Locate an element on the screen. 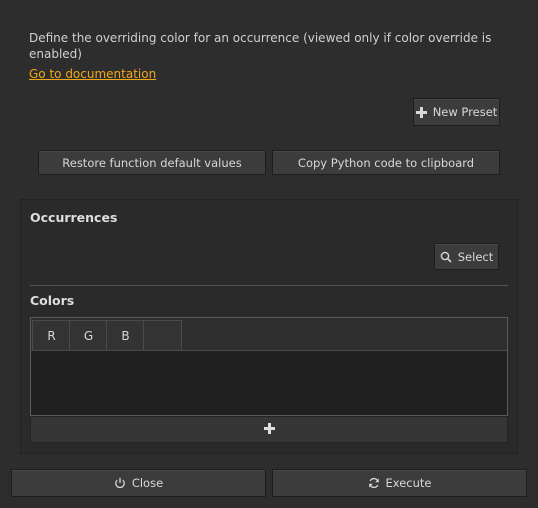  copy-python-button: Copy Python code to clipboard is located at coordinates (386, 162).